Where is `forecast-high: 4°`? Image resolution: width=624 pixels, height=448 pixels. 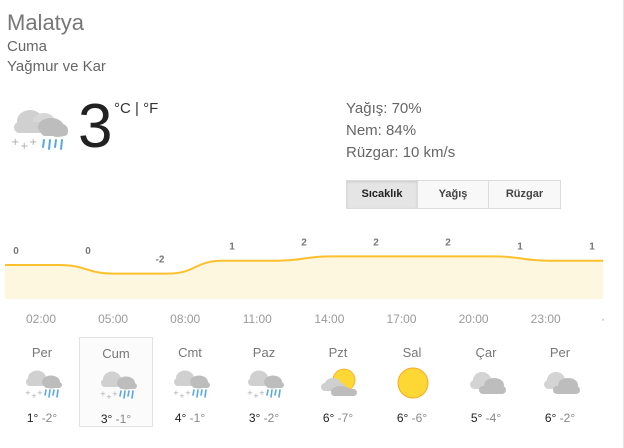
forecast-high: 4° is located at coordinates (180, 418).